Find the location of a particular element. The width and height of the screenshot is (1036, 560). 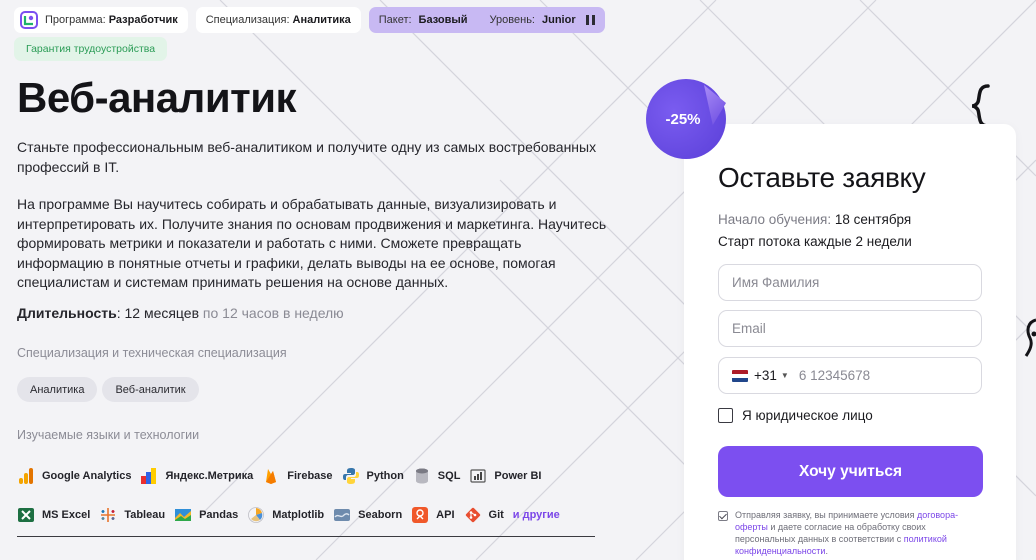

email-input is located at coordinates (850, 328).